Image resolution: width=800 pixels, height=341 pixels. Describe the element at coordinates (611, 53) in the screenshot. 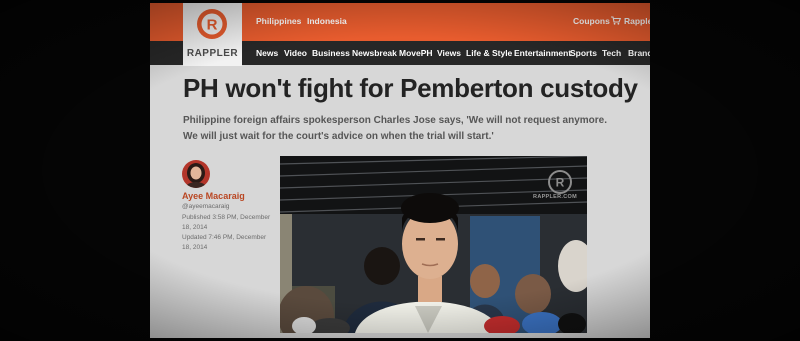

I see `nav-item-tech: Tech` at that location.